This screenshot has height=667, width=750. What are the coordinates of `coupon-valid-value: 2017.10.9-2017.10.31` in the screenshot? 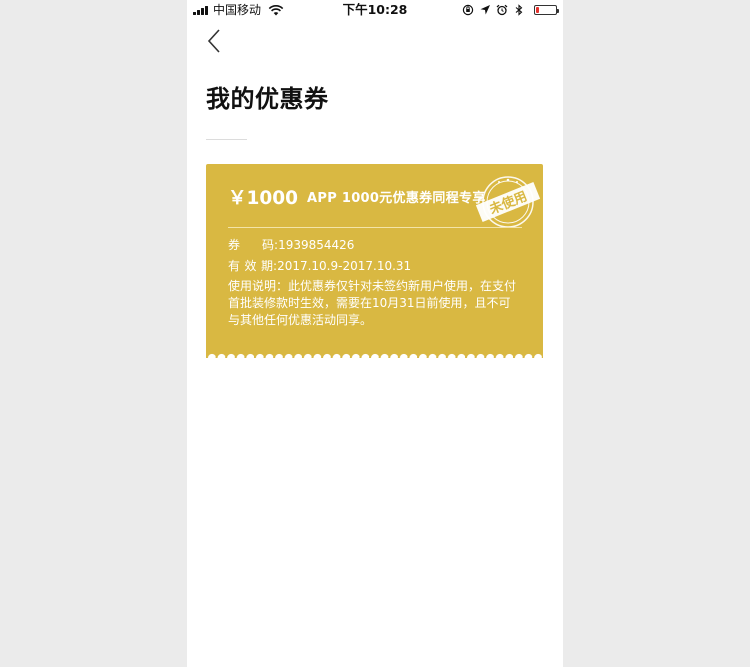 It's located at (344, 266).